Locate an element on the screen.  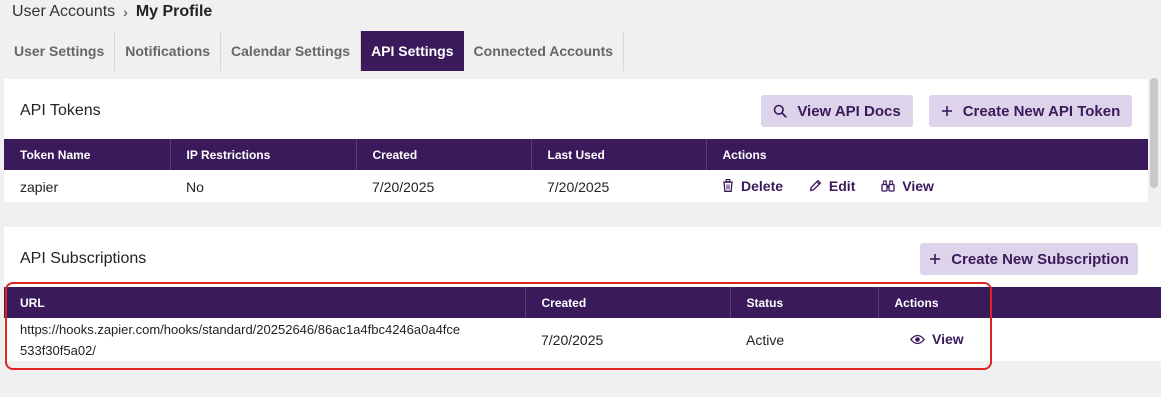
delete-token-button: Delete is located at coordinates (752, 186).